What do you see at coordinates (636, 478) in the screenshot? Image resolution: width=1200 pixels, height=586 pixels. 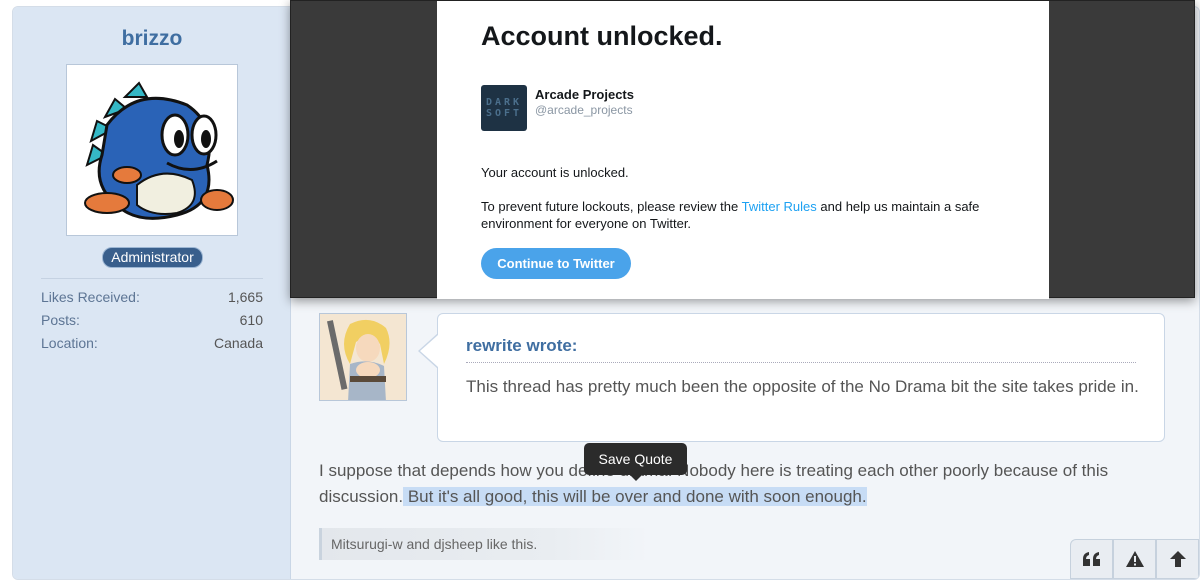 I see `tooltip-arrow` at bounding box center [636, 478].